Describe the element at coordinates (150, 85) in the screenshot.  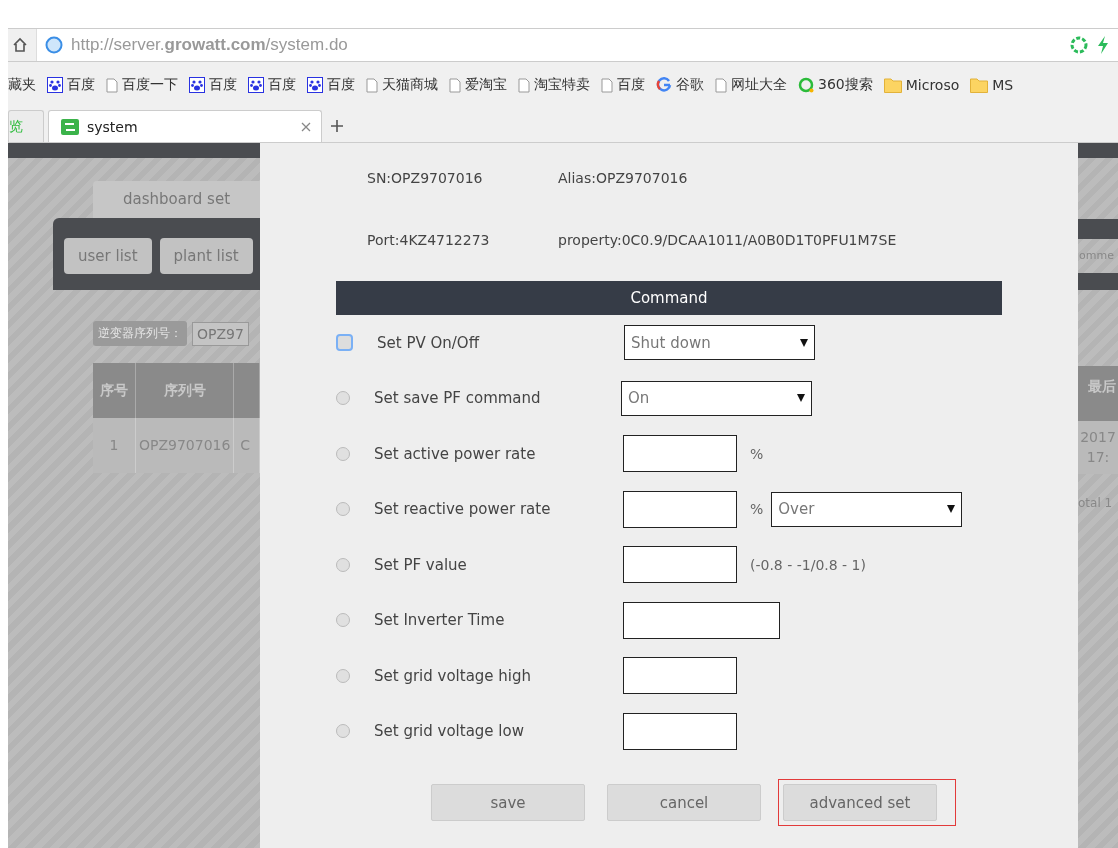
I see `bookmark-link: 百度一下` at that location.